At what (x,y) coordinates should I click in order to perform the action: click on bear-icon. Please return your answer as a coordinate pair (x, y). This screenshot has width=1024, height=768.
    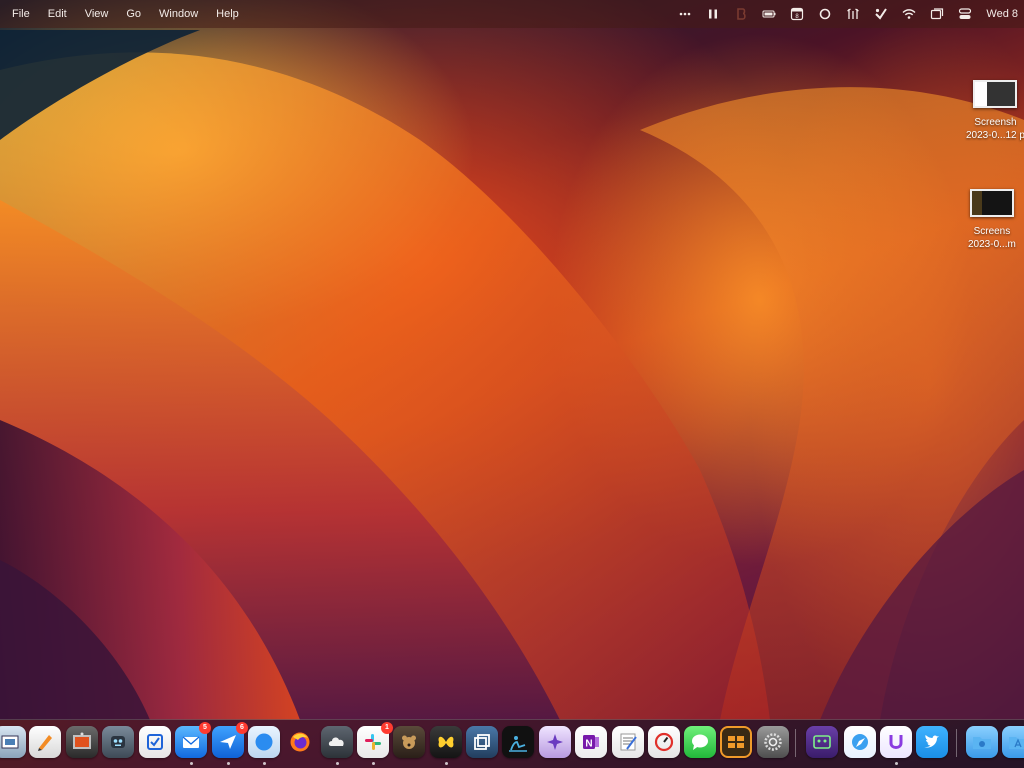
    Looking at the image, I should click on (409, 742).